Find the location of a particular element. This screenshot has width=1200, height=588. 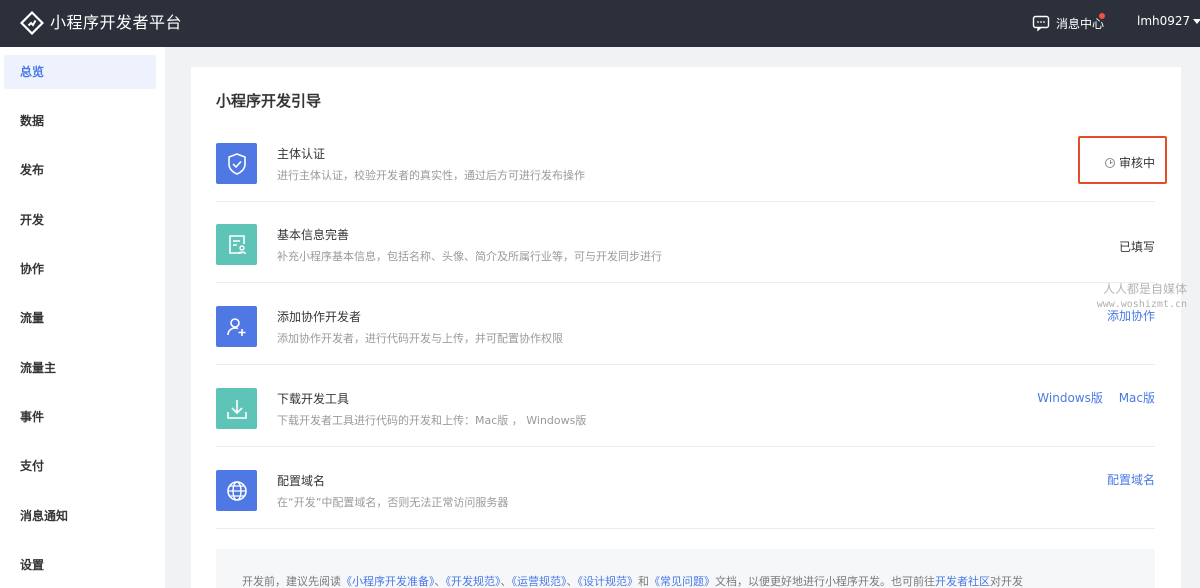

doc-link-ops-spec: 《运营规范》 is located at coordinates (539, 581).